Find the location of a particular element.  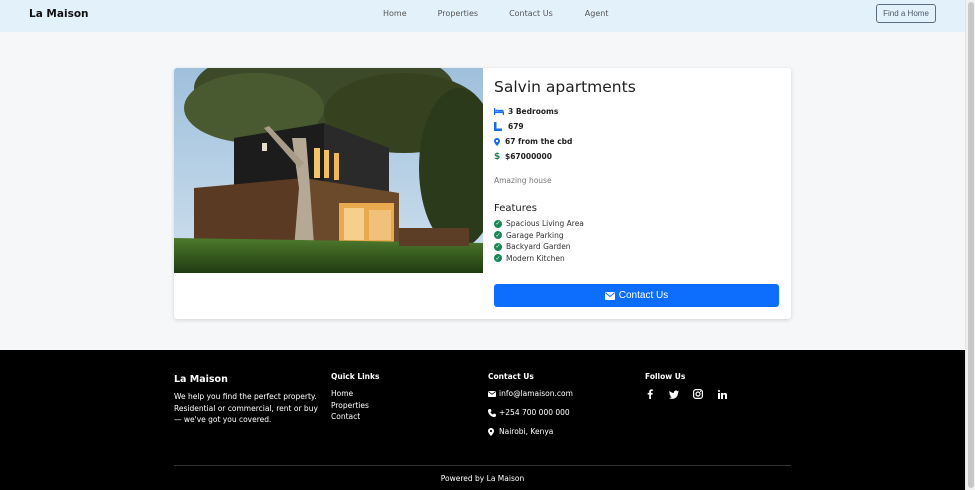

property-photo is located at coordinates (328, 170).